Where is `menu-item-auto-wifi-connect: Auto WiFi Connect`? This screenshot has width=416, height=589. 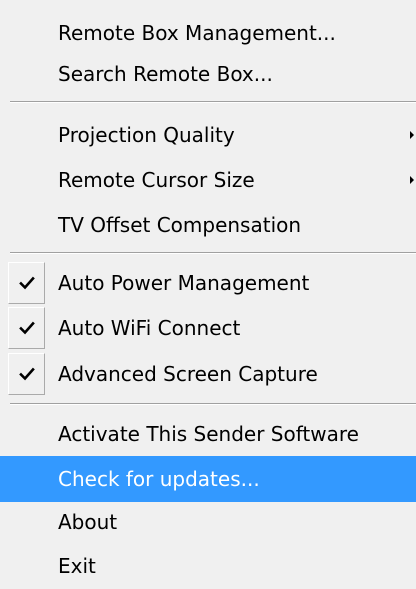
menu-item-auto-wifi-connect: Auto WiFi Connect is located at coordinates (208, 328).